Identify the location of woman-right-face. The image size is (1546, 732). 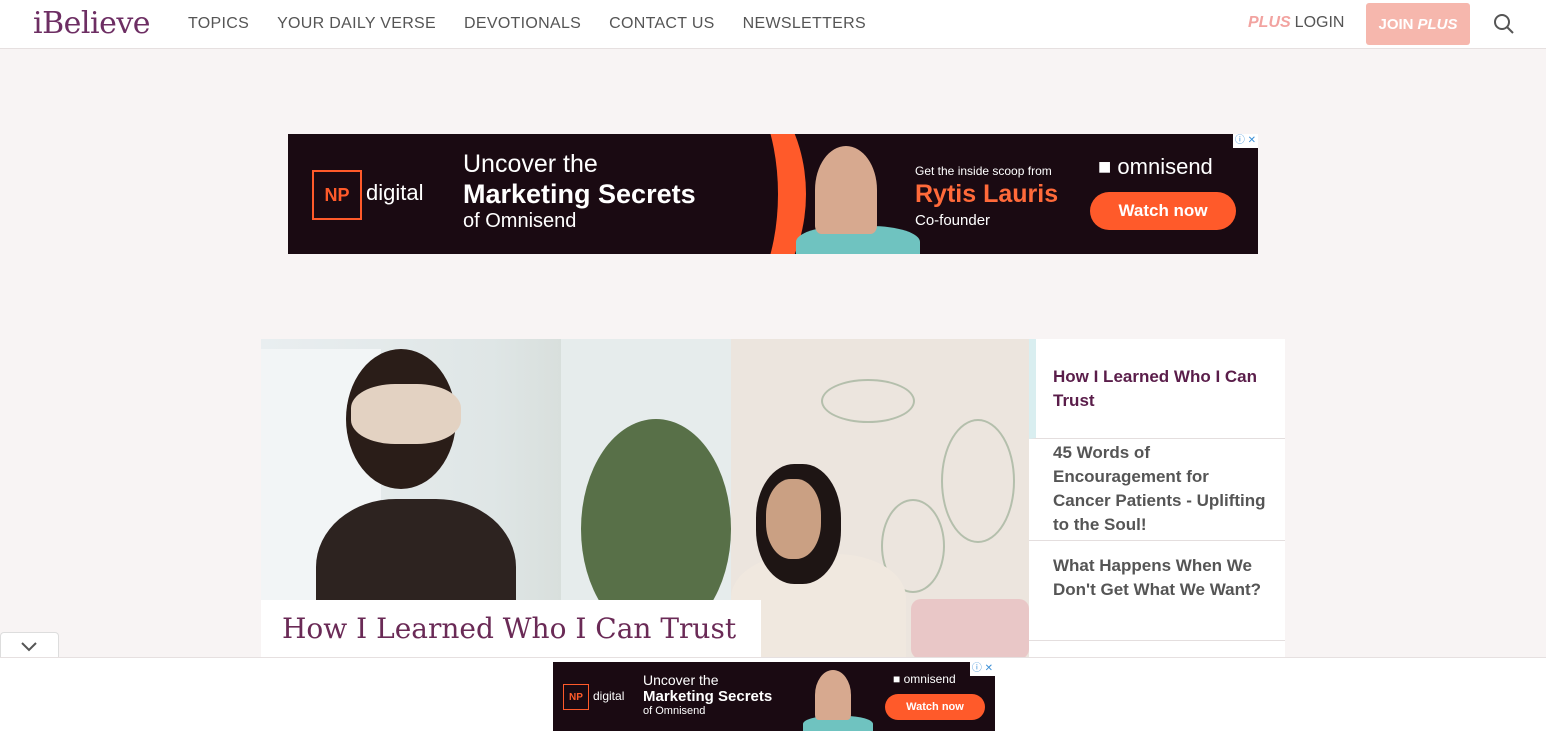
(793, 519).